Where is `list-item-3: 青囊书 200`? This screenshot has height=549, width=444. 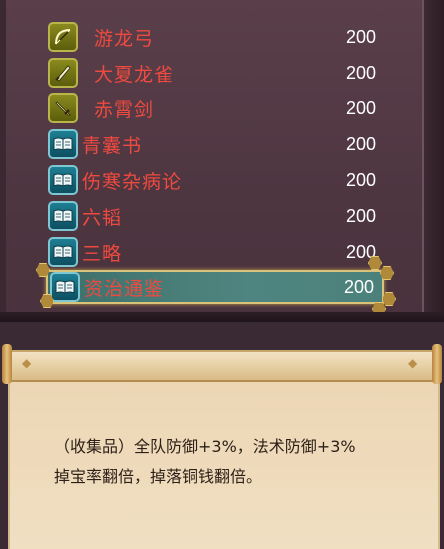 list-item-3: 青囊书 200 is located at coordinates (216, 144).